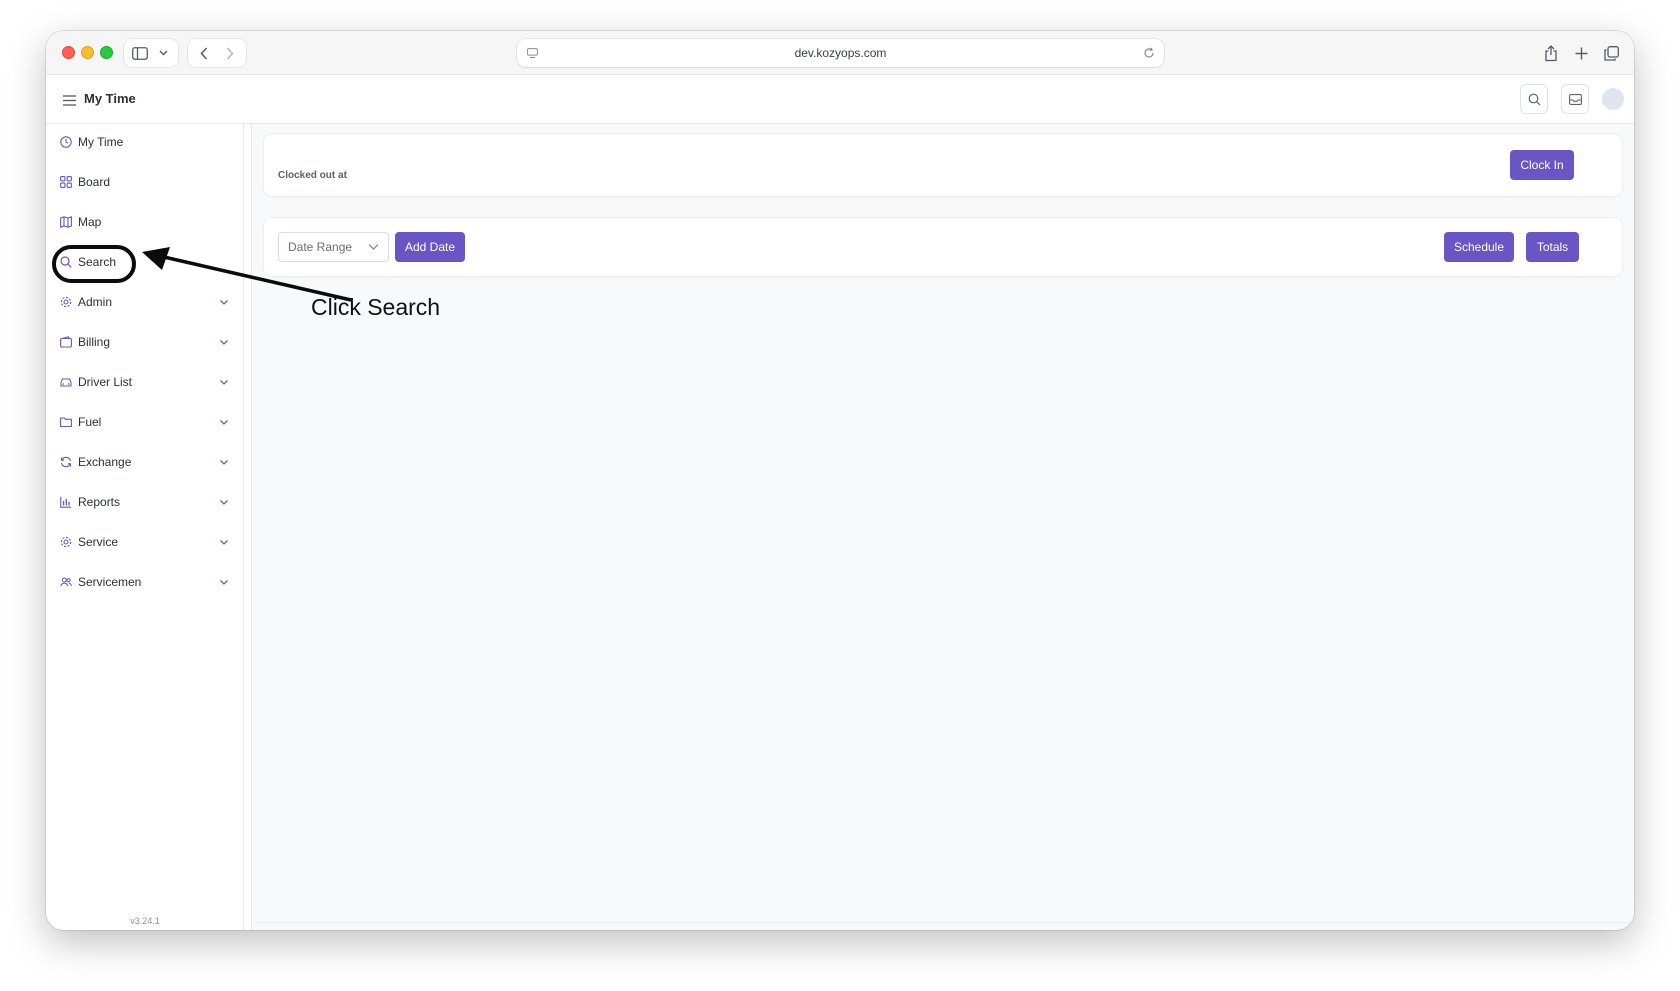 The height and width of the screenshot is (991, 1680). Describe the element at coordinates (1581, 53) in the screenshot. I see `new-tab-icon` at that location.